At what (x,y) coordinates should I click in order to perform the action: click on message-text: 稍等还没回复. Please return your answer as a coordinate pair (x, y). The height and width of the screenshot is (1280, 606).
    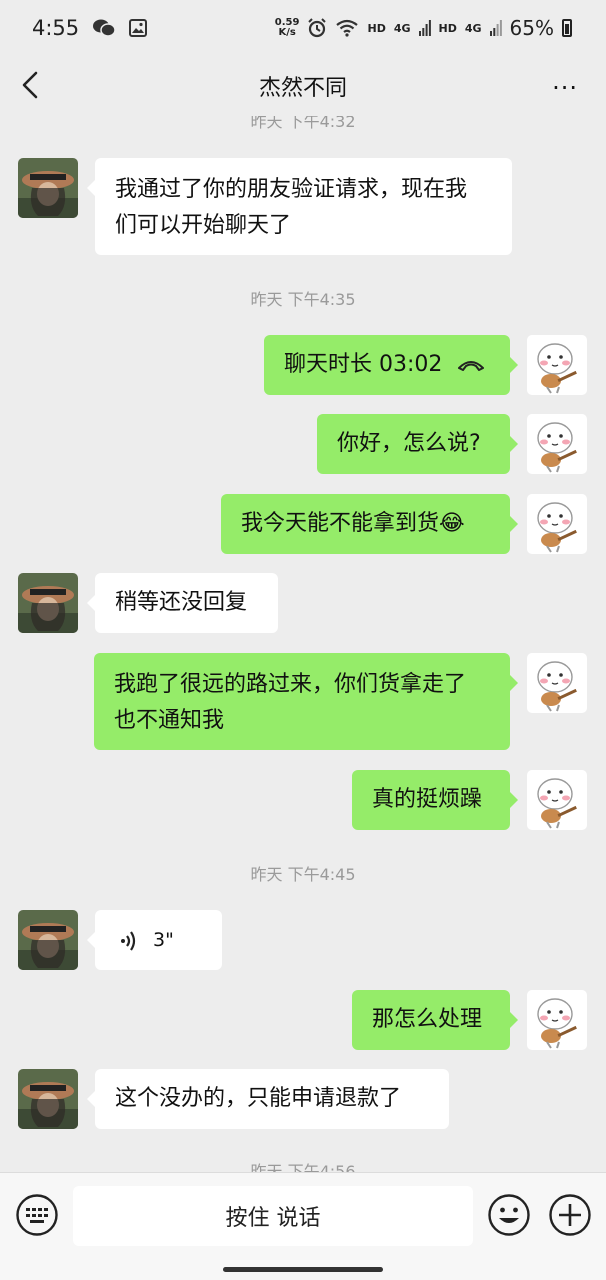
    Looking at the image, I should click on (181, 602).